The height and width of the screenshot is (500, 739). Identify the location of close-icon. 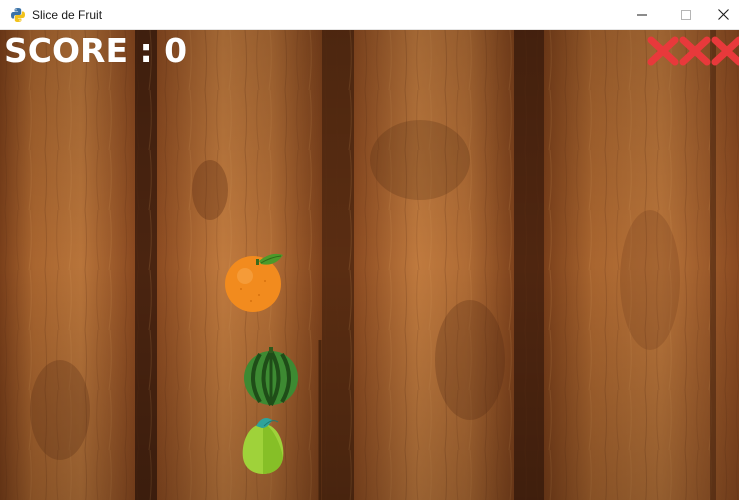
(723, 14).